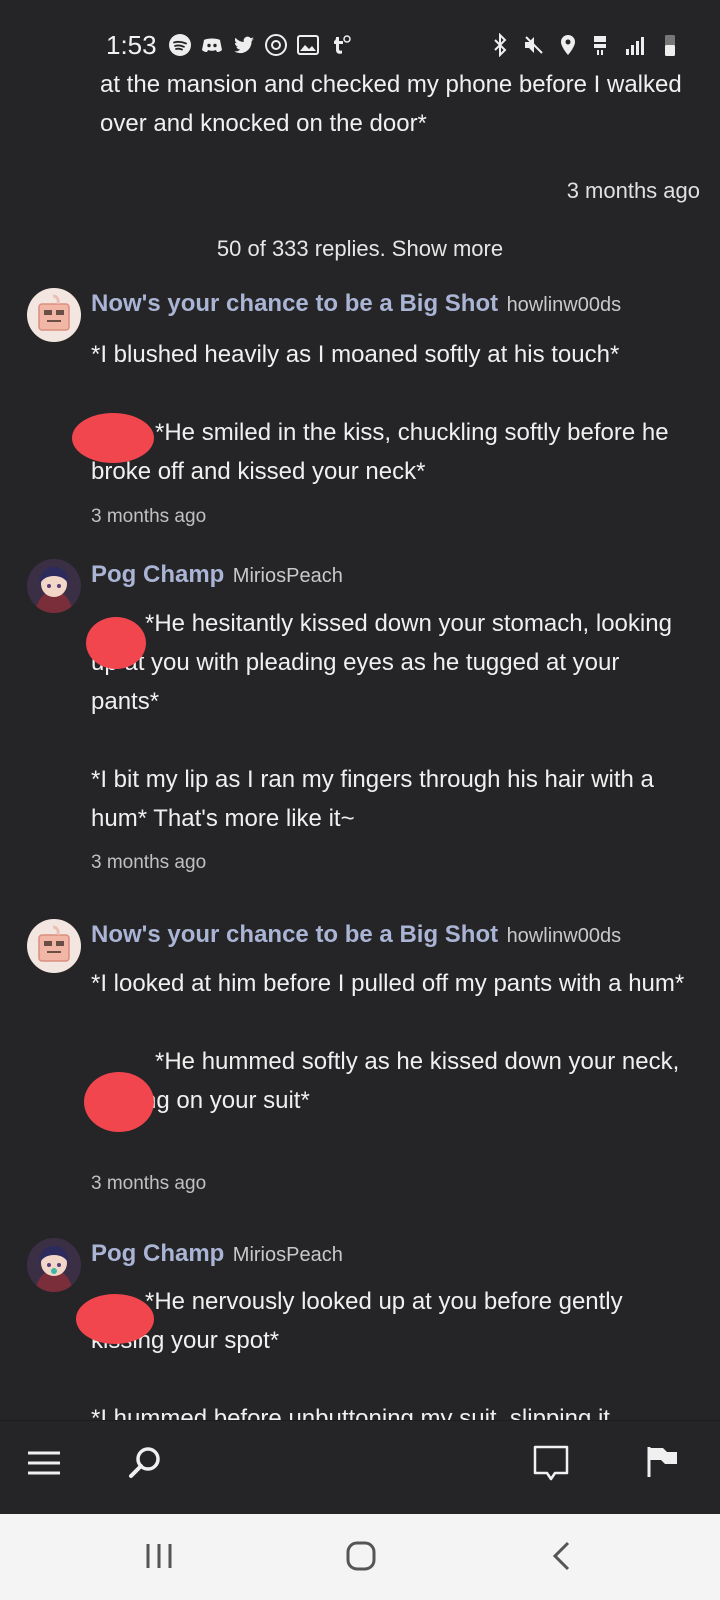 The height and width of the screenshot is (1600, 720). What do you see at coordinates (500, 45) in the screenshot?
I see `bluetooth-icon` at bounding box center [500, 45].